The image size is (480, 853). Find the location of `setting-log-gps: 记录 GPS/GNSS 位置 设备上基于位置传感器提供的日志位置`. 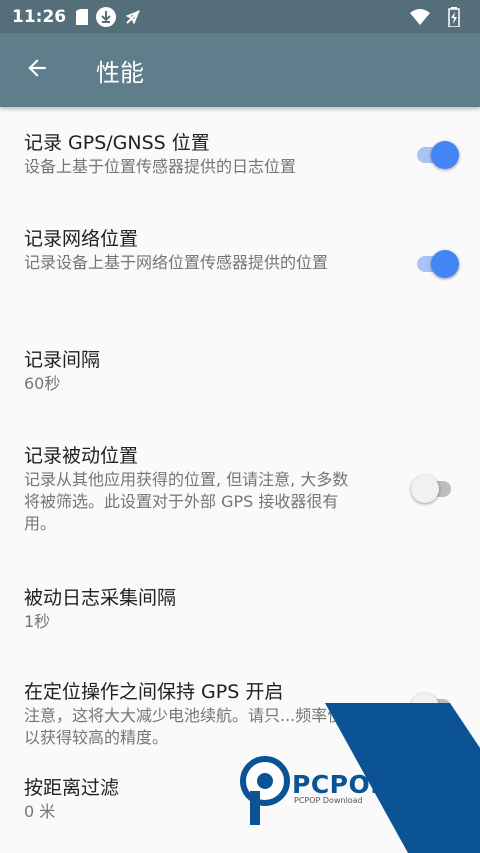

setting-log-gps: 记录 GPS/GNSS 位置 设备上基于位置传感器提供的日志位置 is located at coordinates (240, 155).